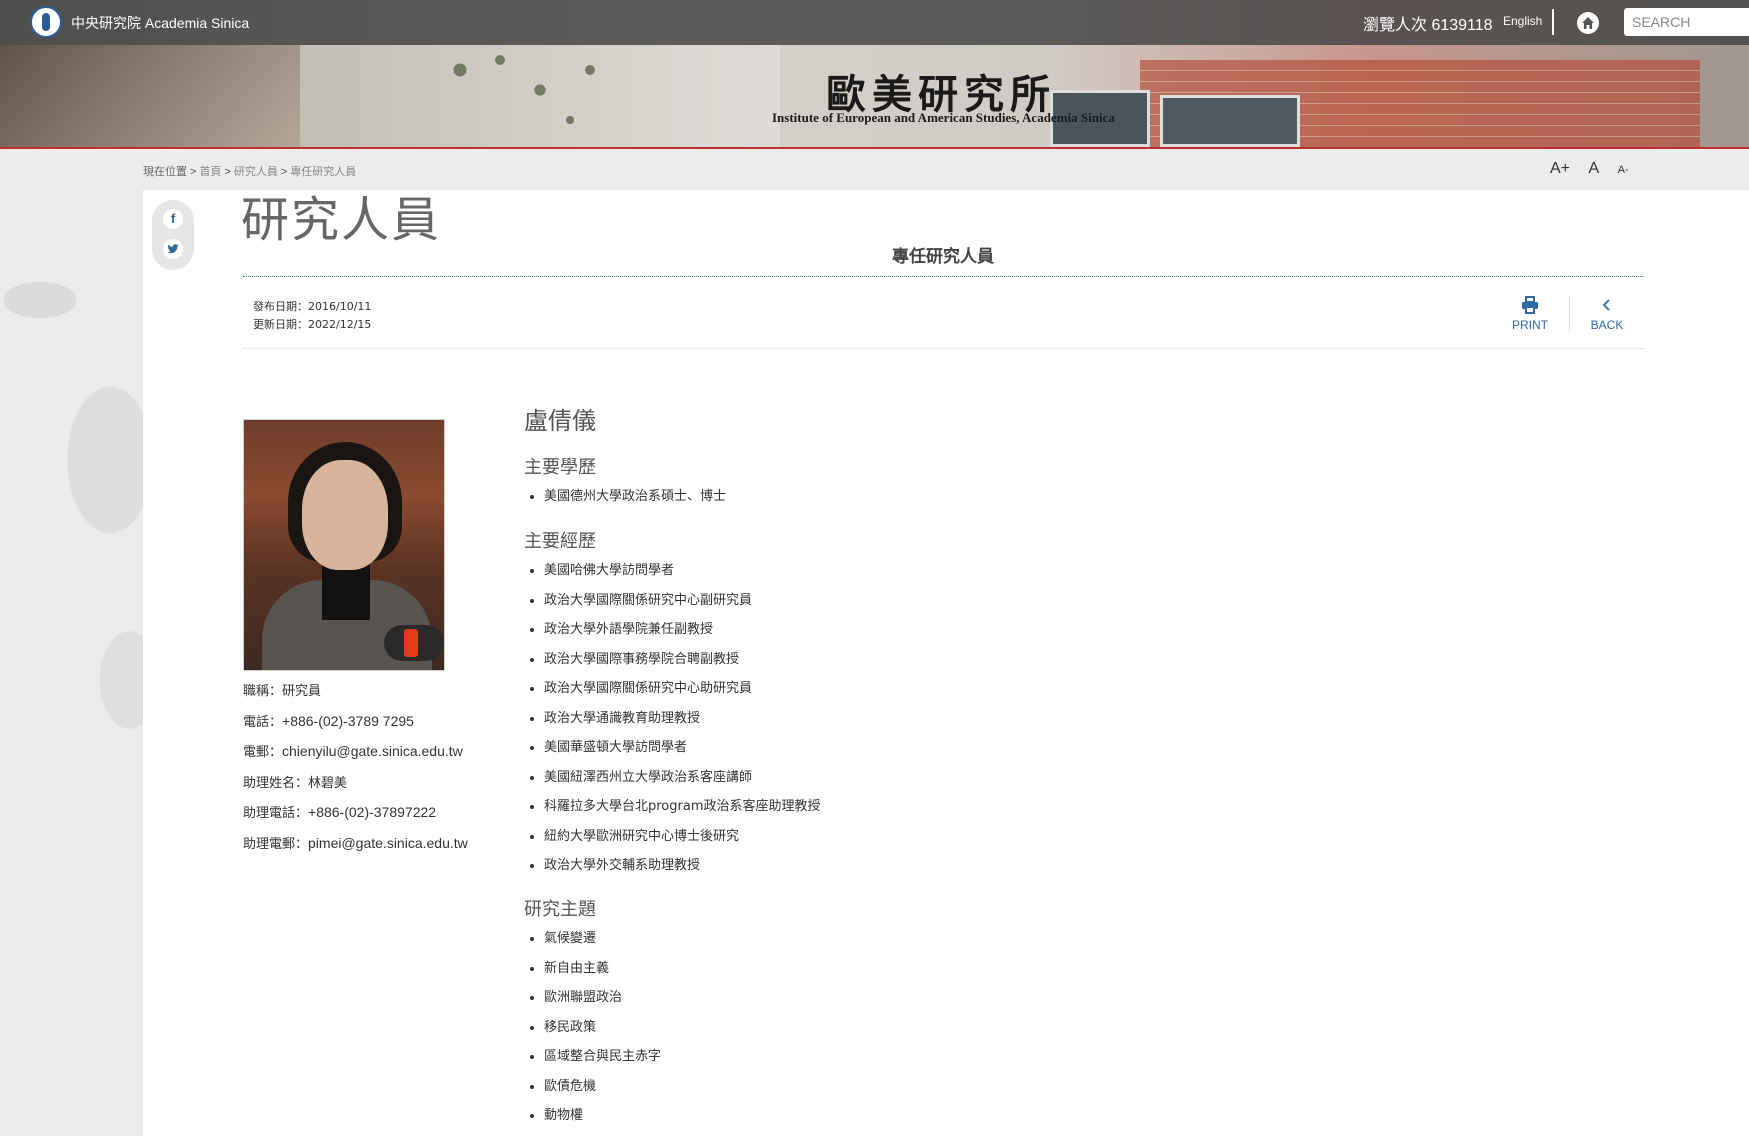 Image resolution: width=1749 pixels, height=1136 pixels. I want to click on contact-value: +886-(02)-3789 7295, so click(348, 720).